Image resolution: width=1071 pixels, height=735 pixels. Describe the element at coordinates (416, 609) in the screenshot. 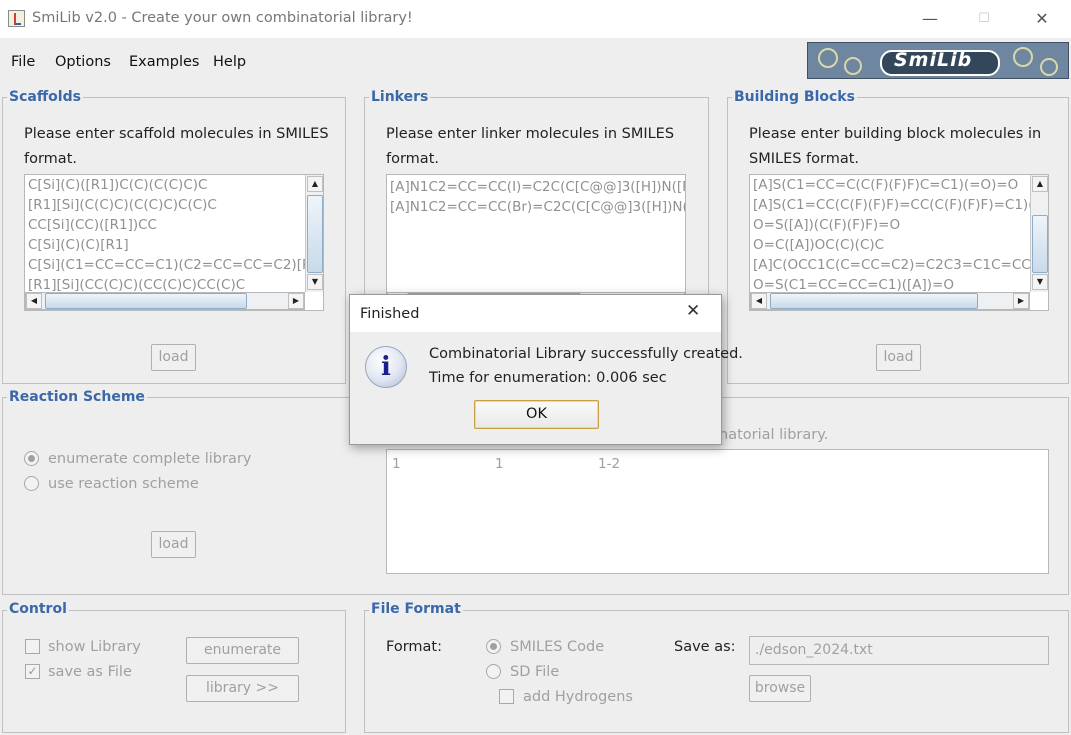

I see `file-format-title: File Format` at that location.